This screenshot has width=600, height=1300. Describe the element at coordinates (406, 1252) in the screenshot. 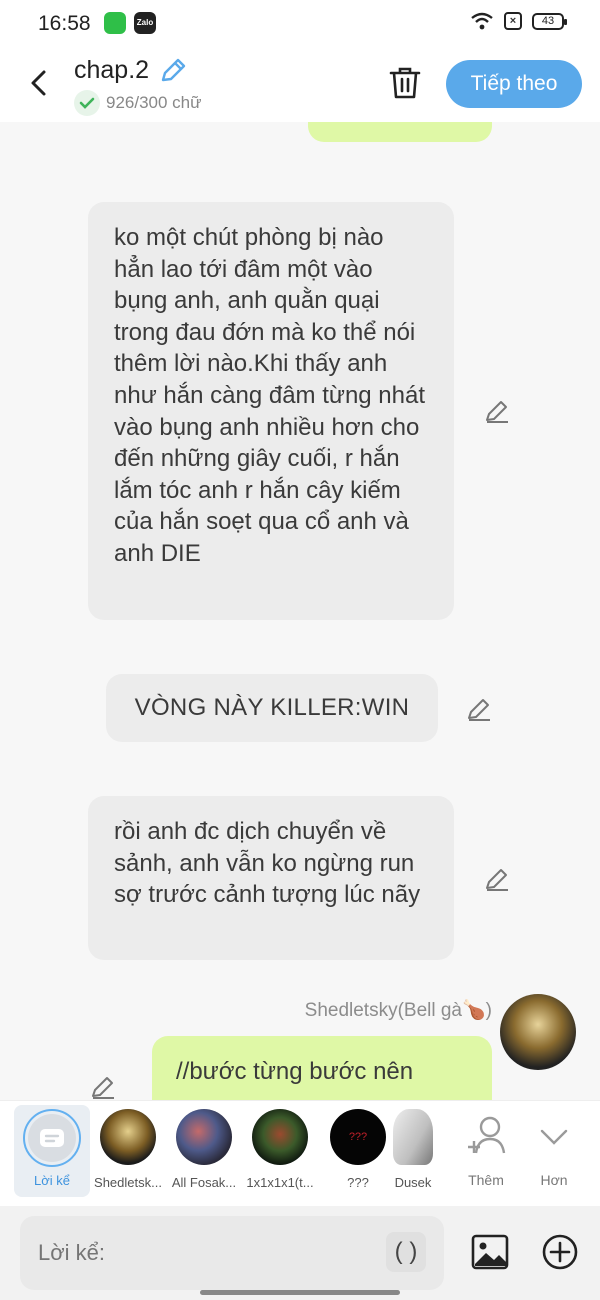

I see `parentheses-button: ( )` at that location.